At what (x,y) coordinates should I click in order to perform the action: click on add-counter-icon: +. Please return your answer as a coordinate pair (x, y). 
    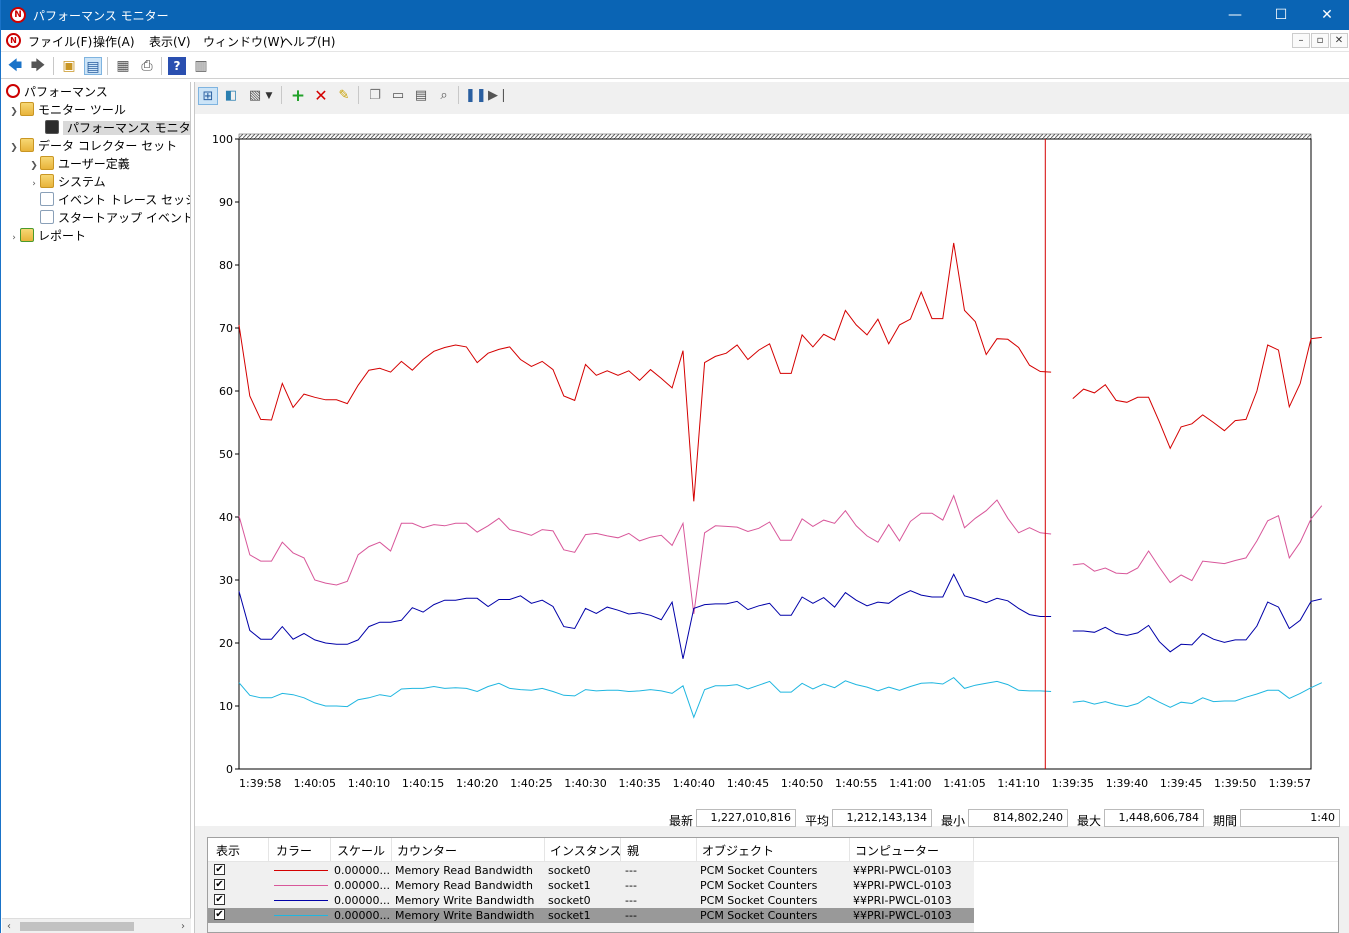
    Looking at the image, I should click on (298, 96).